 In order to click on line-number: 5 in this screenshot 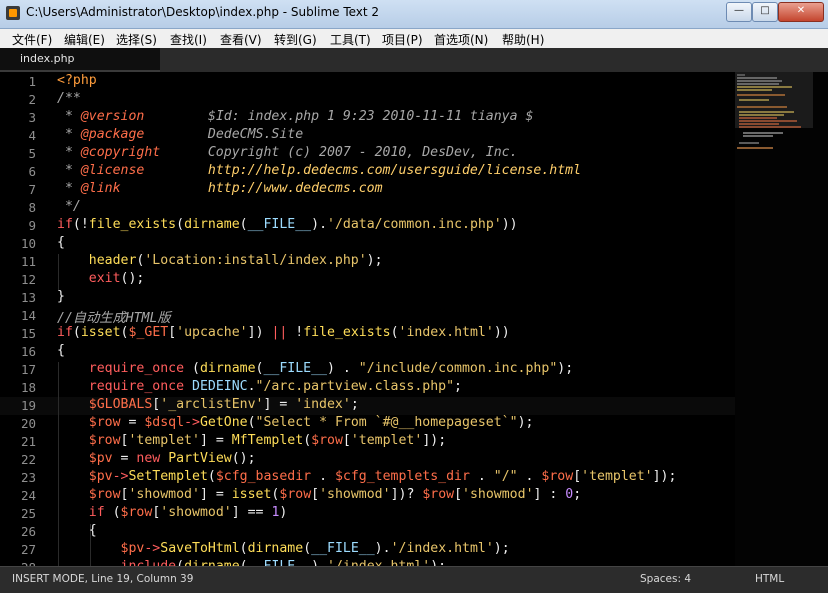, I will do `click(32, 153)`.